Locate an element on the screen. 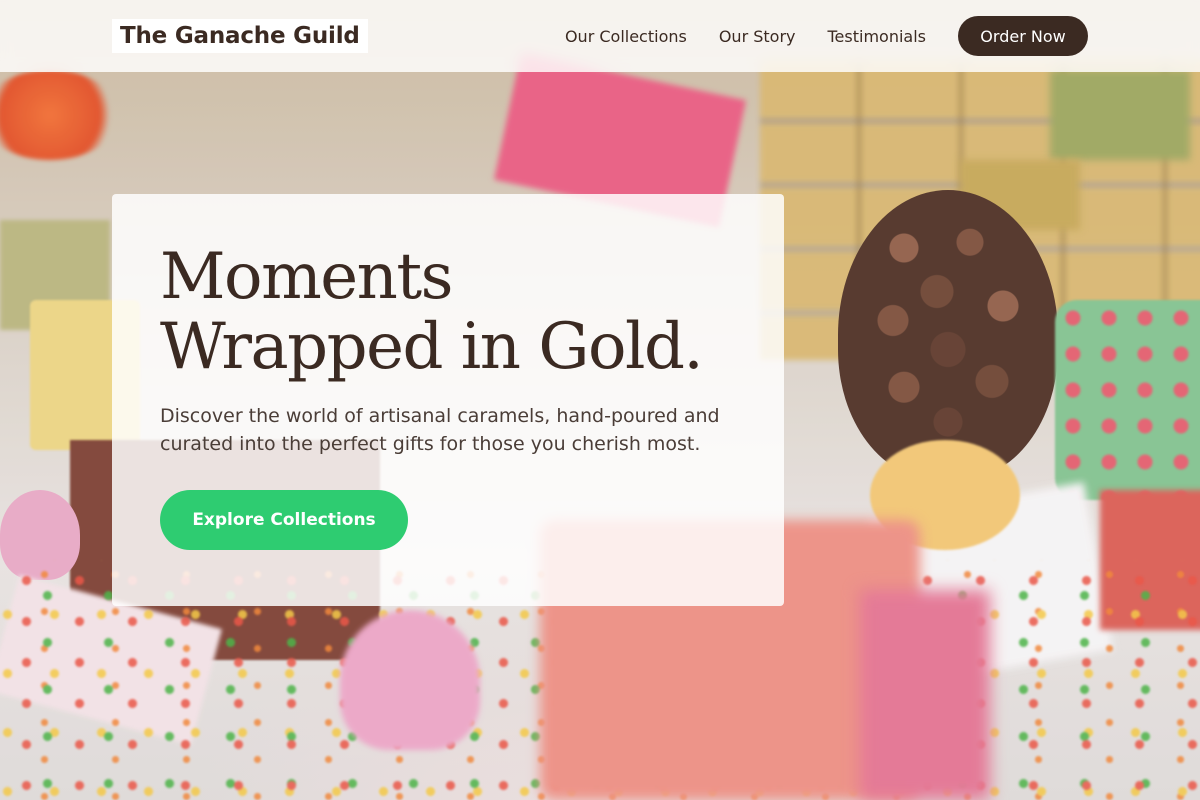 The image size is (1200, 800). nav-link-our-collections: Our Collections is located at coordinates (626, 36).